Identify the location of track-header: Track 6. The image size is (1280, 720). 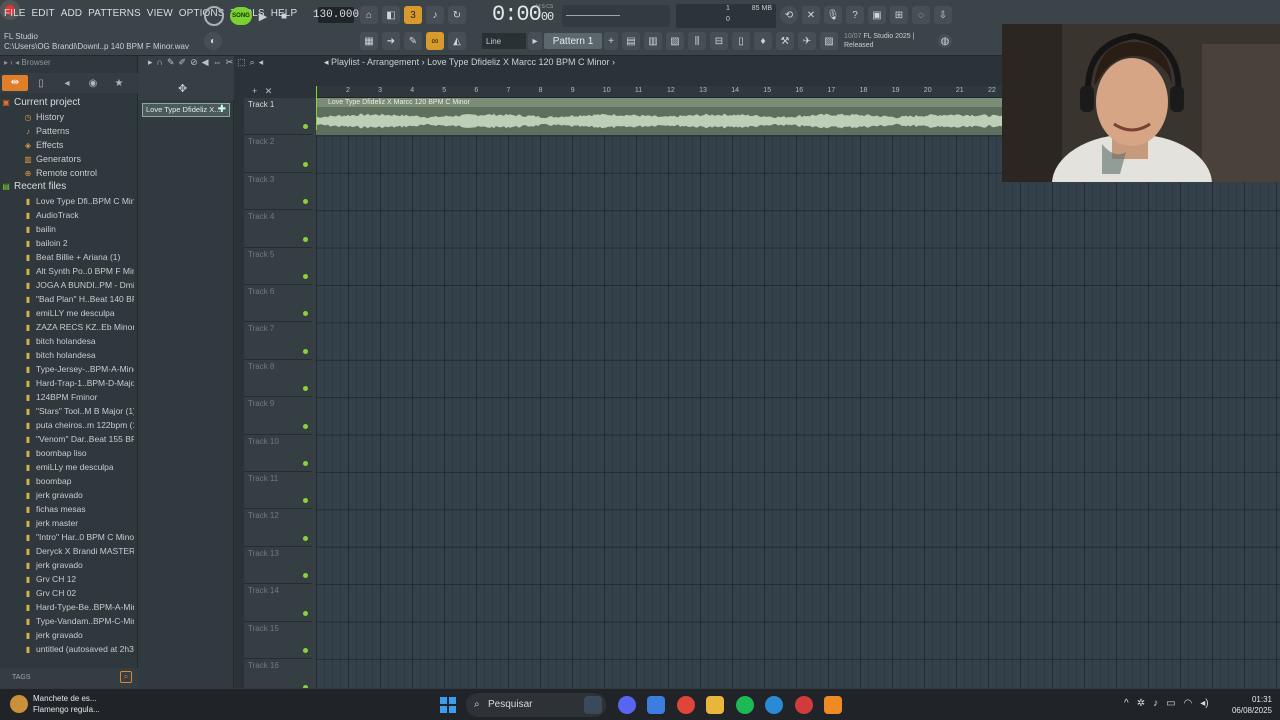
(278, 304).